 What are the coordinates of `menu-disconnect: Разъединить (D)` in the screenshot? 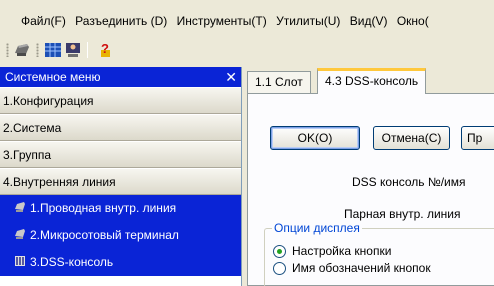 It's located at (121, 21).